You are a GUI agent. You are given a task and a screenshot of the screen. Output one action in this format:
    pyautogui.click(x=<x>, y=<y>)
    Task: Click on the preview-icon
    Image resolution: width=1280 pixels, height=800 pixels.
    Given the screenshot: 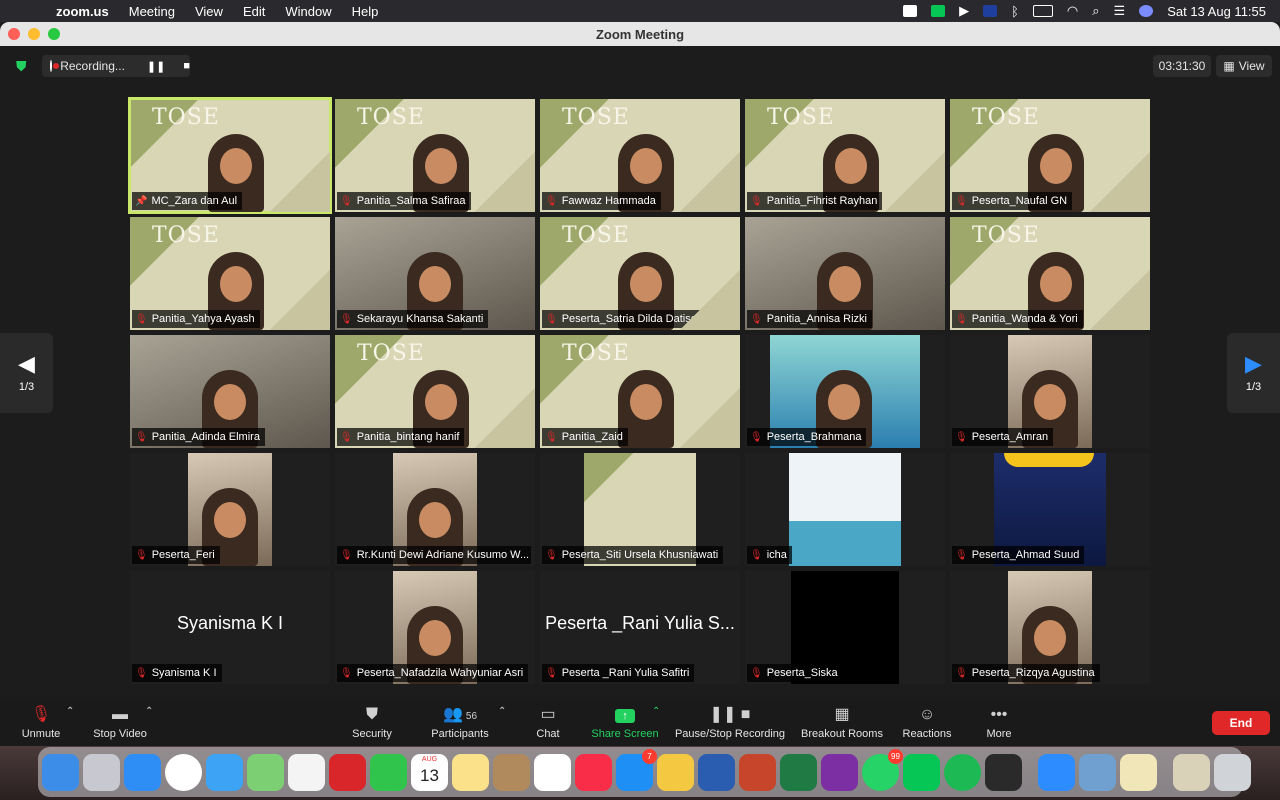 What is the action you would take?
    pyautogui.click(x=1097, y=772)
    